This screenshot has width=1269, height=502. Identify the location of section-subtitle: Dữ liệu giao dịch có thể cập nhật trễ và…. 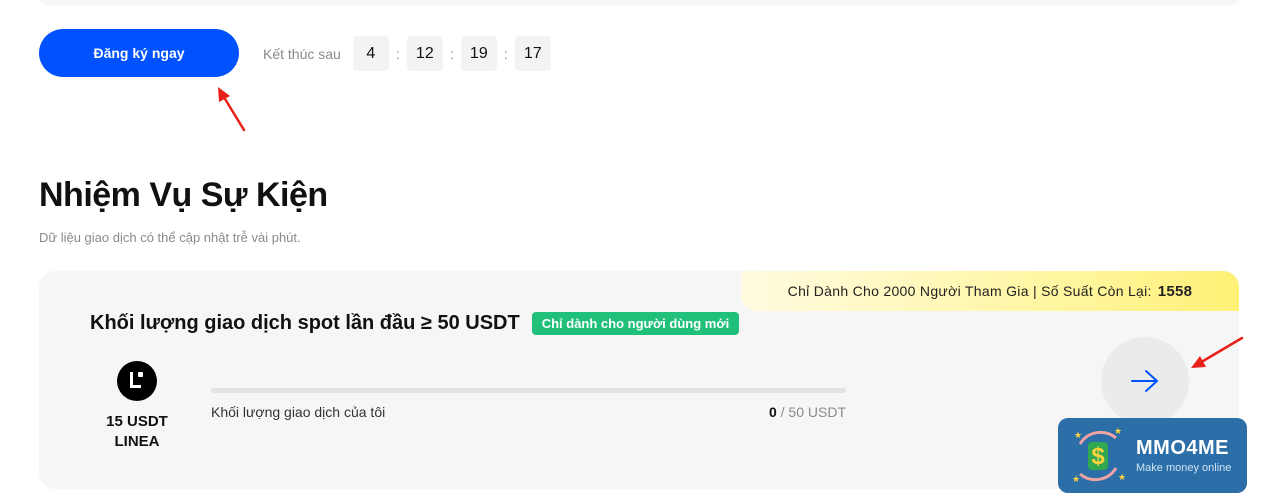
(170, 237).